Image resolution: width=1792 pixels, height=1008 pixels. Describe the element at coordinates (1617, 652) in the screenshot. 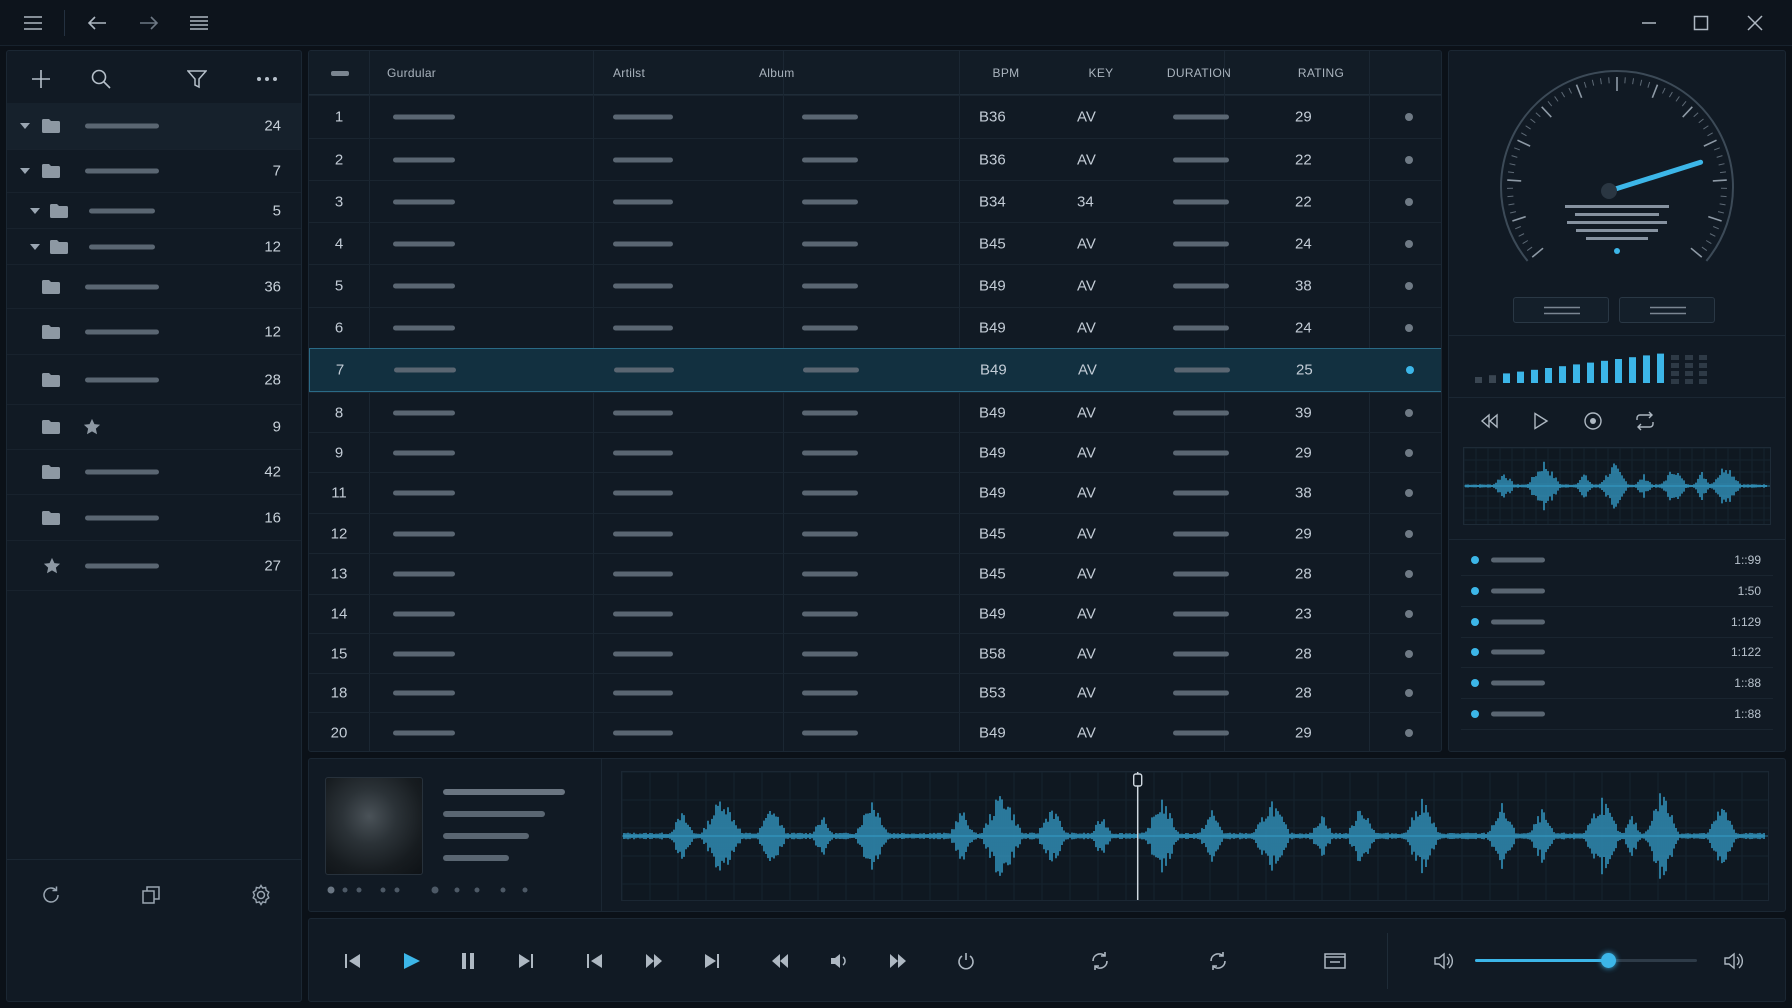

I see `queue-item: 1:122` at that location.